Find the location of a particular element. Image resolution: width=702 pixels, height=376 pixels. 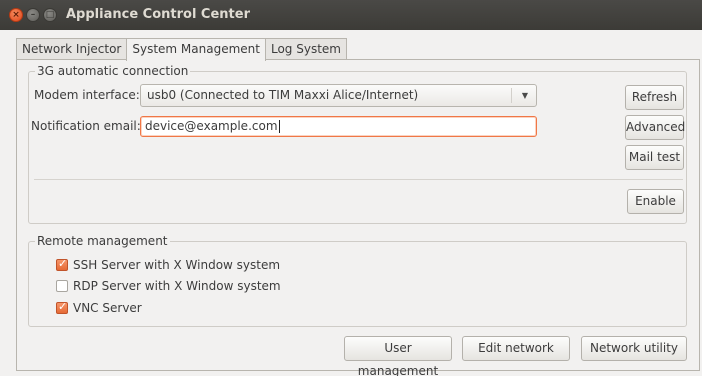

refresh-button: Refresh is located at coordinates (654, 97).